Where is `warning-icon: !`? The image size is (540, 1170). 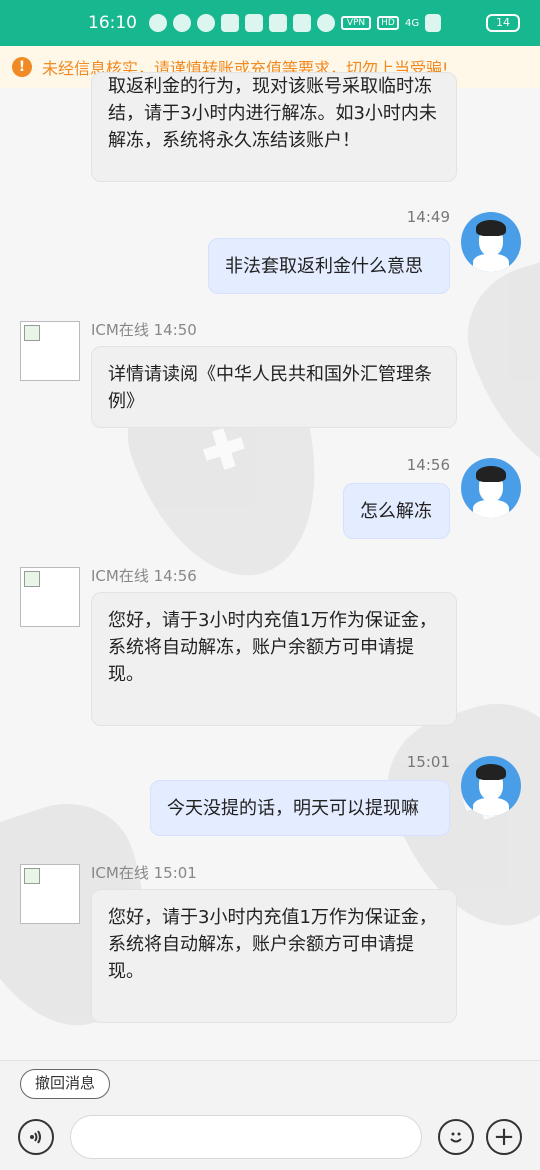
warning-icon: ! is located at coordinates (22, 67).